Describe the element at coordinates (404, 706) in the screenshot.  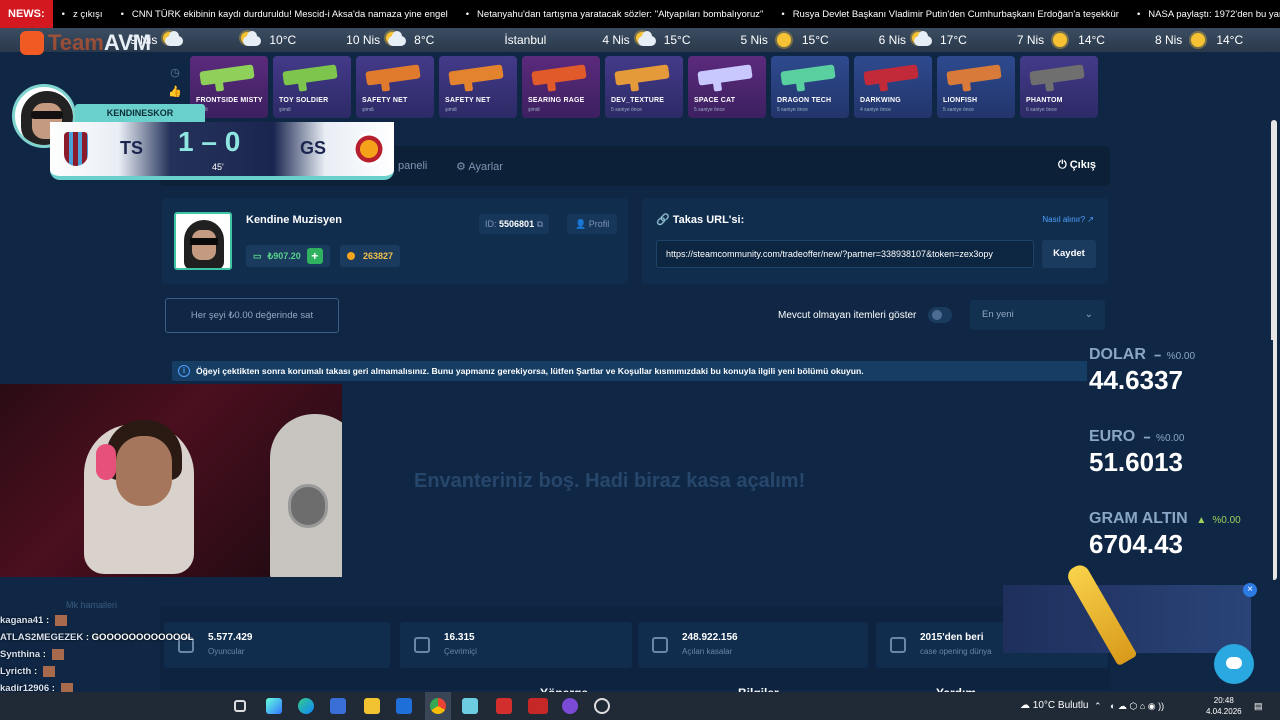
I see `outlook-icon` at that location.